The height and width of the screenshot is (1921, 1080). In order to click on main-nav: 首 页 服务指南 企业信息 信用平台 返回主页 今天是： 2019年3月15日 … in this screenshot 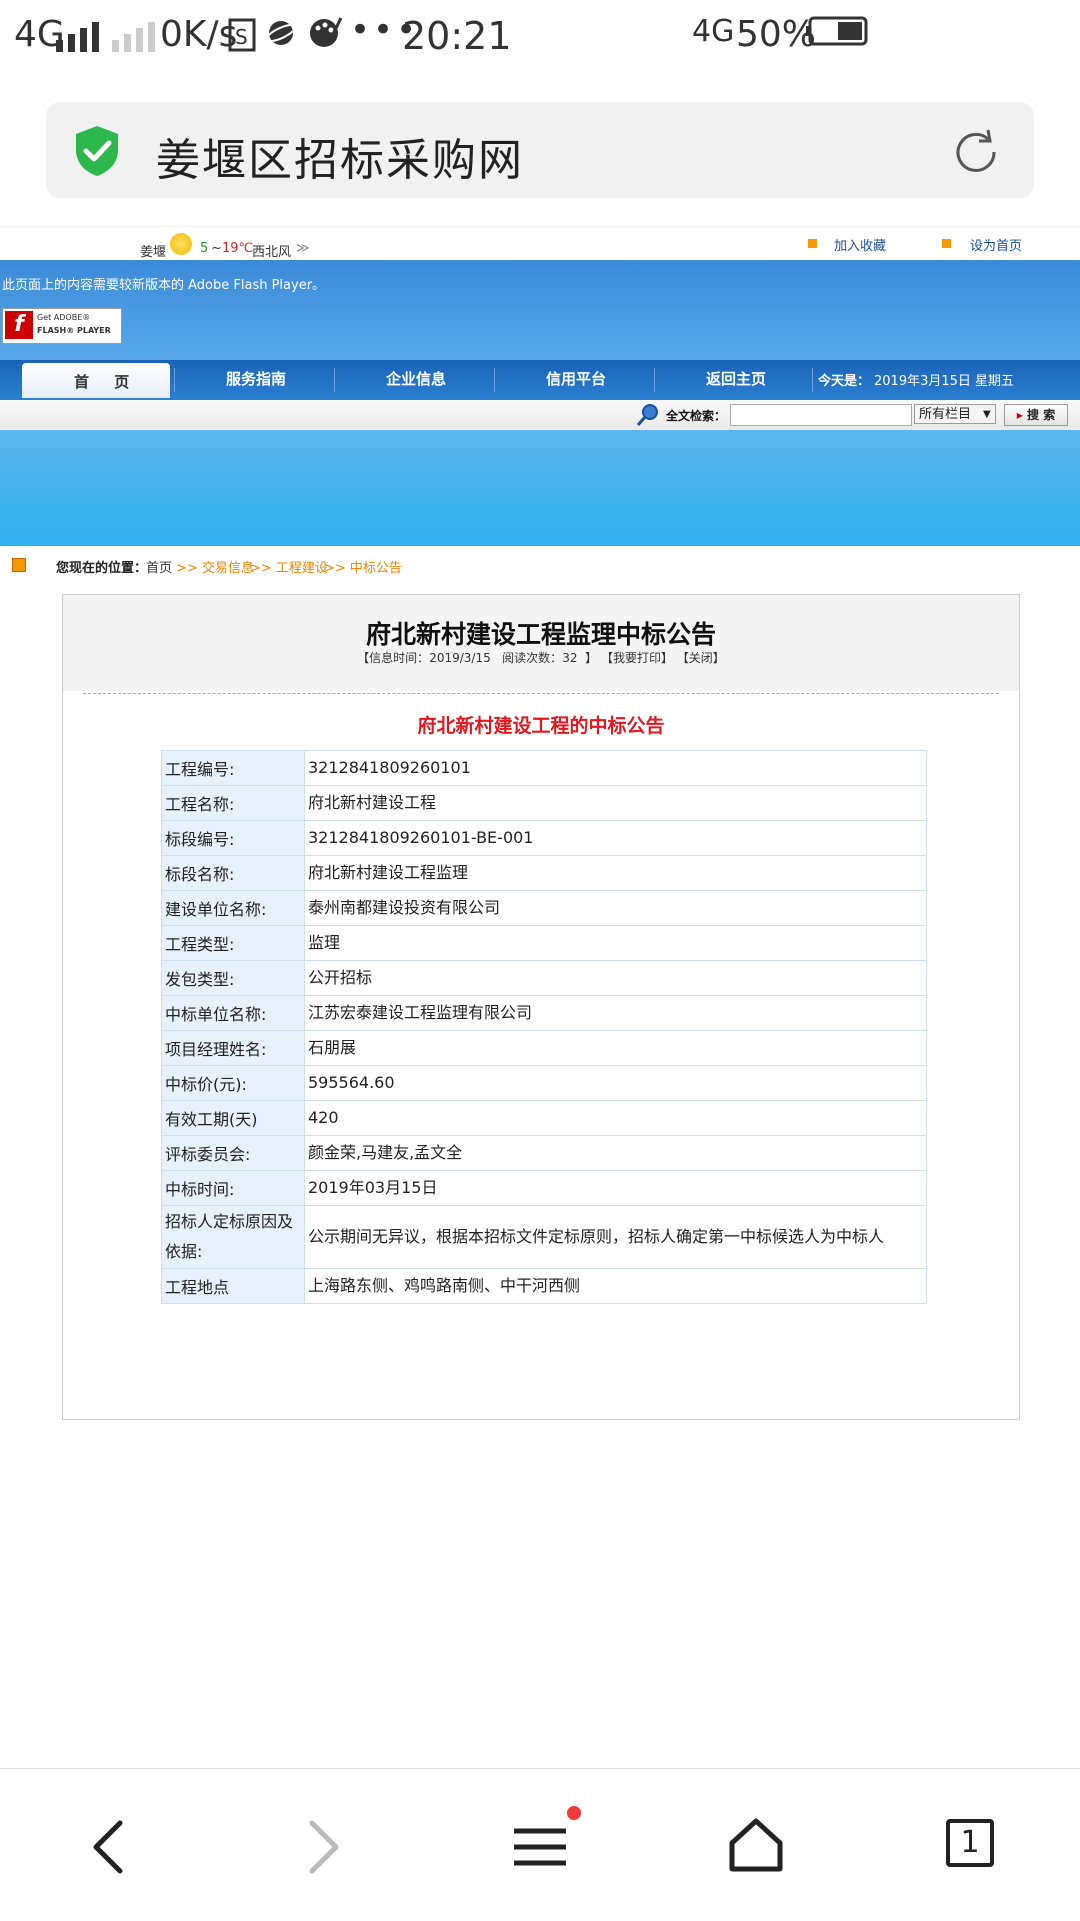, I will do `click(540, 380)`.